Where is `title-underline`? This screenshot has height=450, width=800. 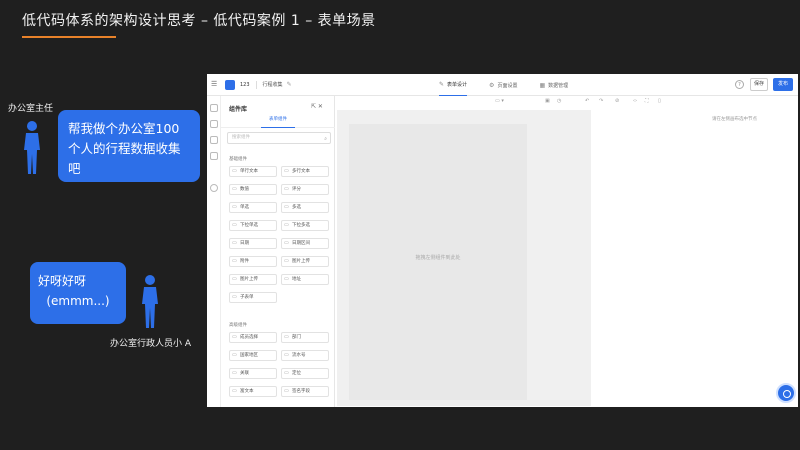 title-underline is located at coordinates (69, 37).